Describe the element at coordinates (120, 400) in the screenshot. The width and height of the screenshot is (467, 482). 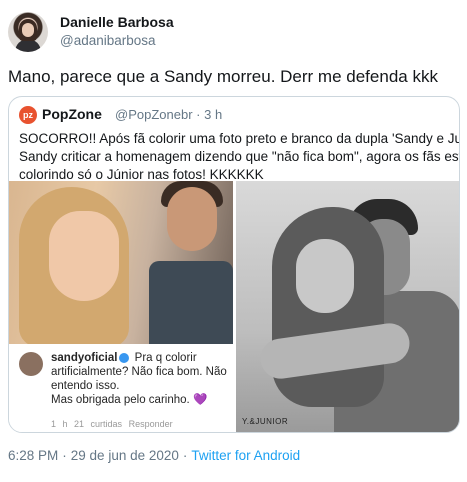
I see `comment-line-4: Mas obrigada pelo carinho.` at that location.